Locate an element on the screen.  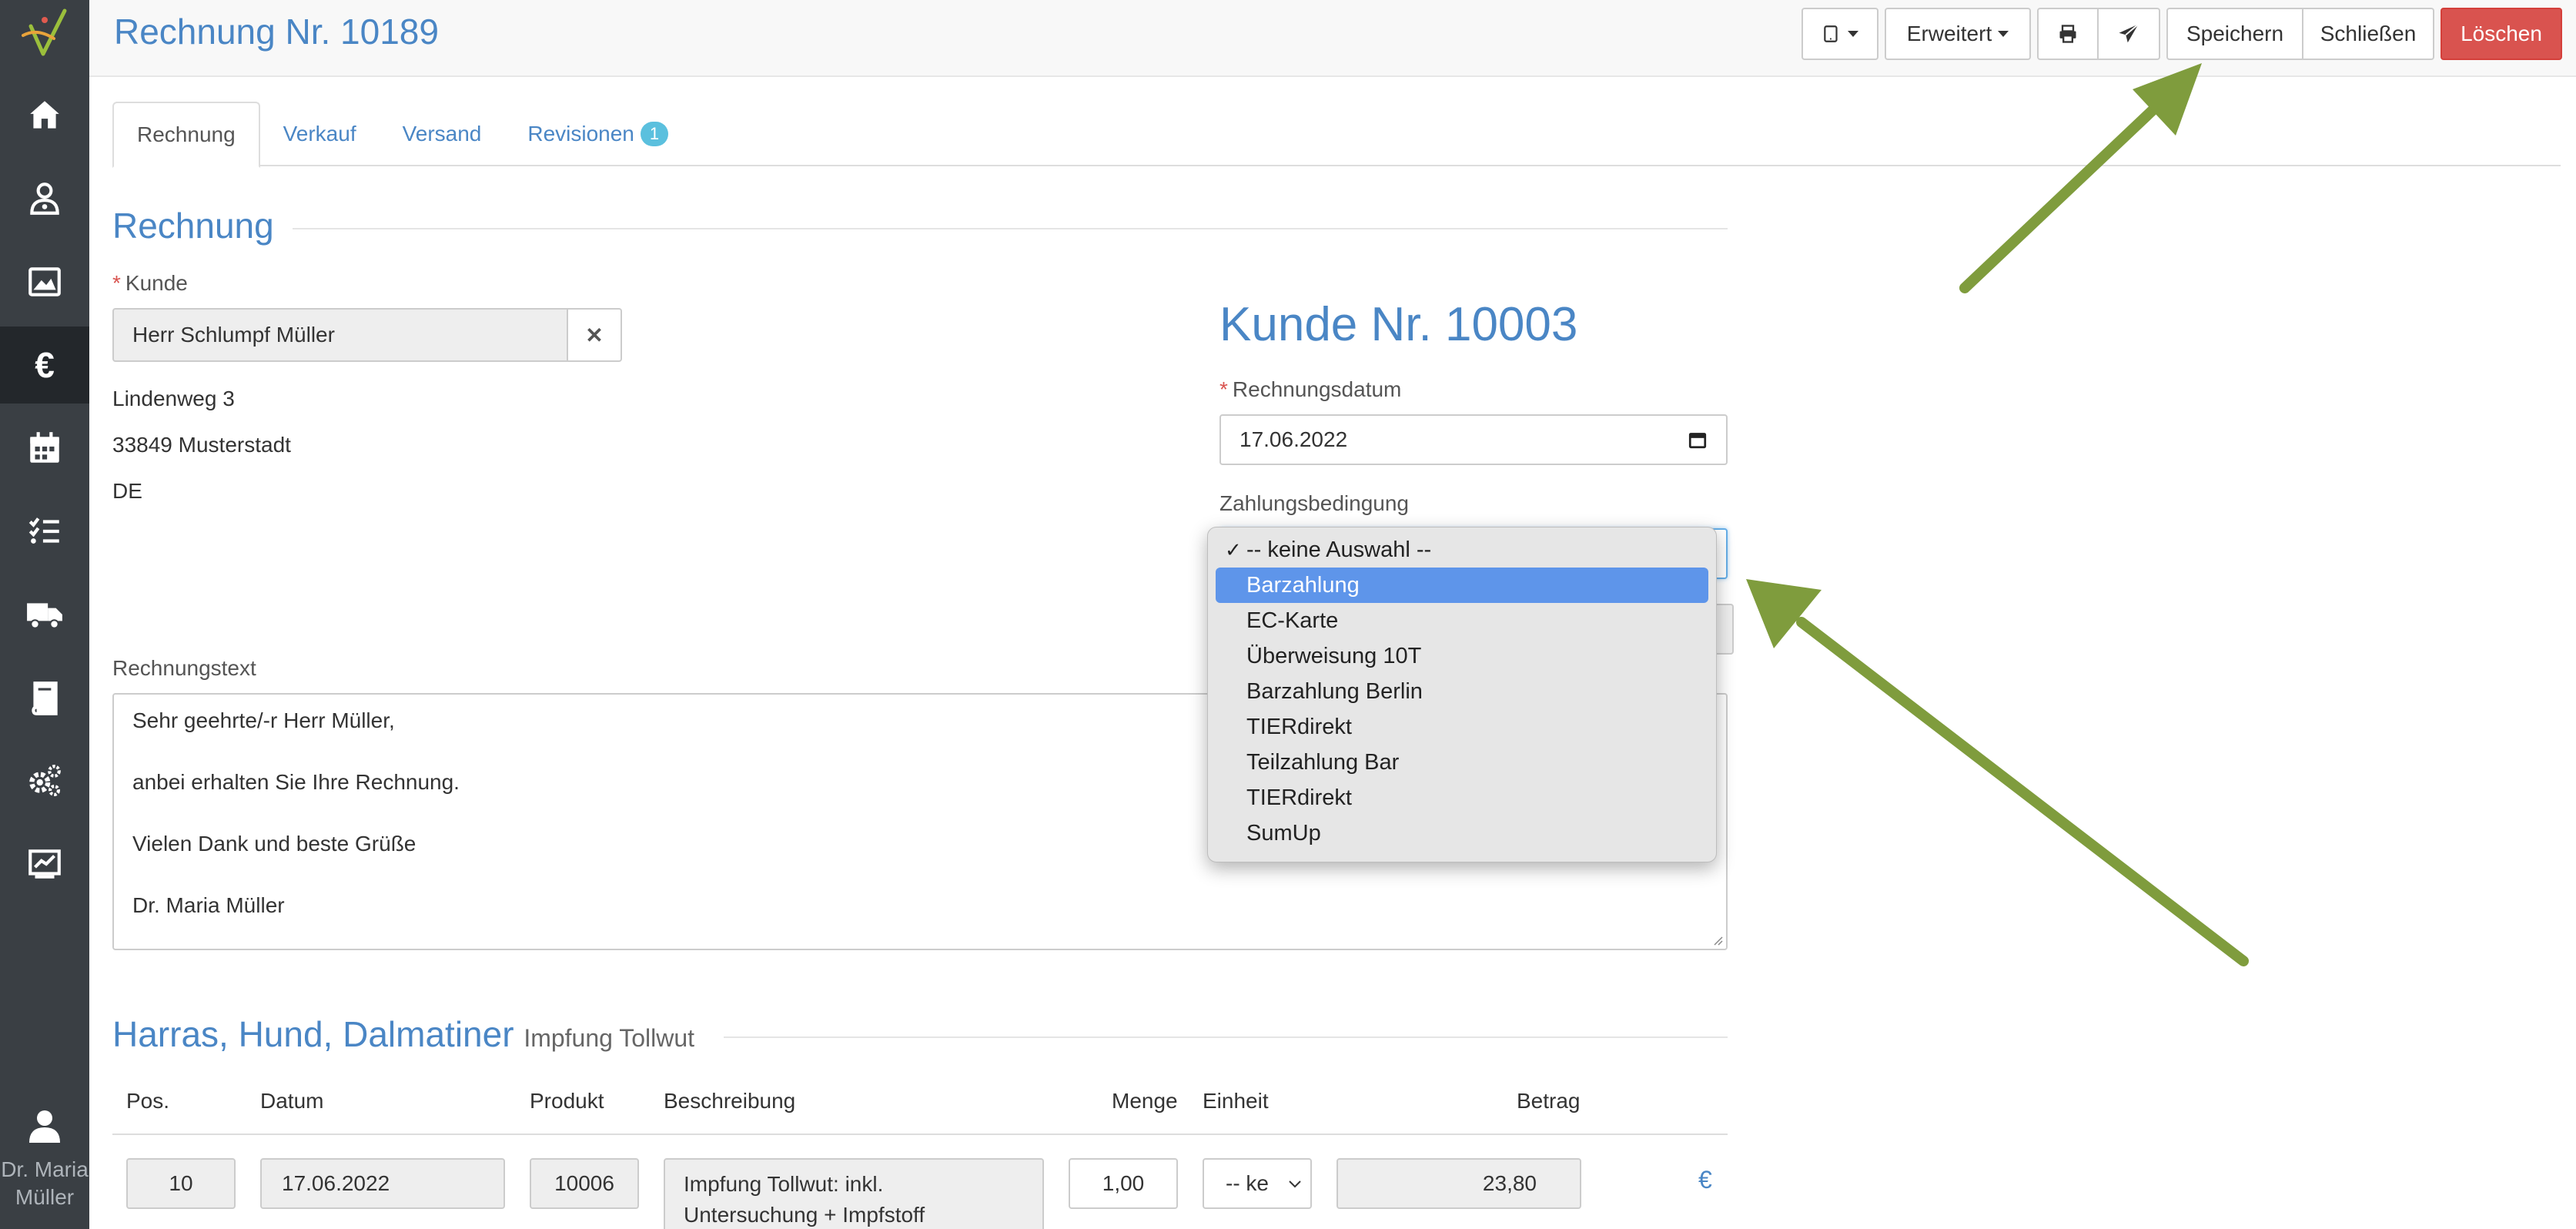
image-icon is located at coordinates (45, 282).